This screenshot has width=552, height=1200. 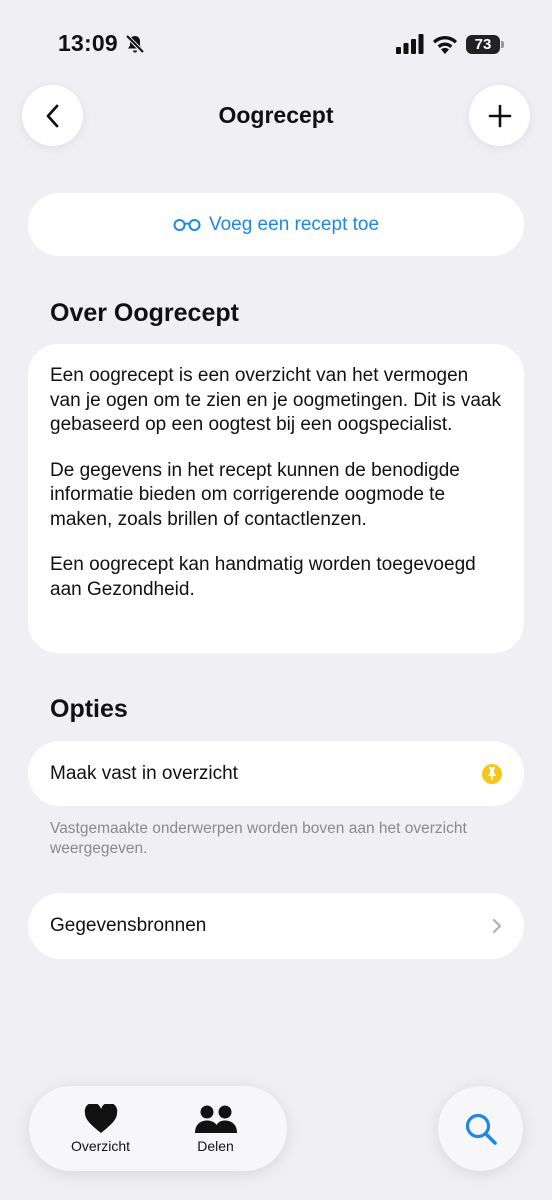 What do you see at coordinates (128, 925) in the screenshot?
I see `data-sources-label: Gegevensbronnen` at bounding box center [128, 925].